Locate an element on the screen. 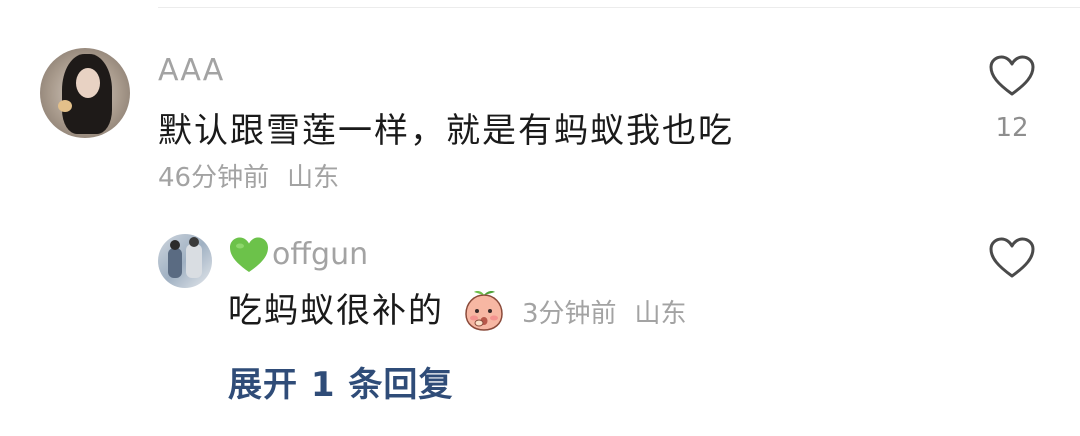  comment-time: 46分钟前 is located at coordinates (214, 178).